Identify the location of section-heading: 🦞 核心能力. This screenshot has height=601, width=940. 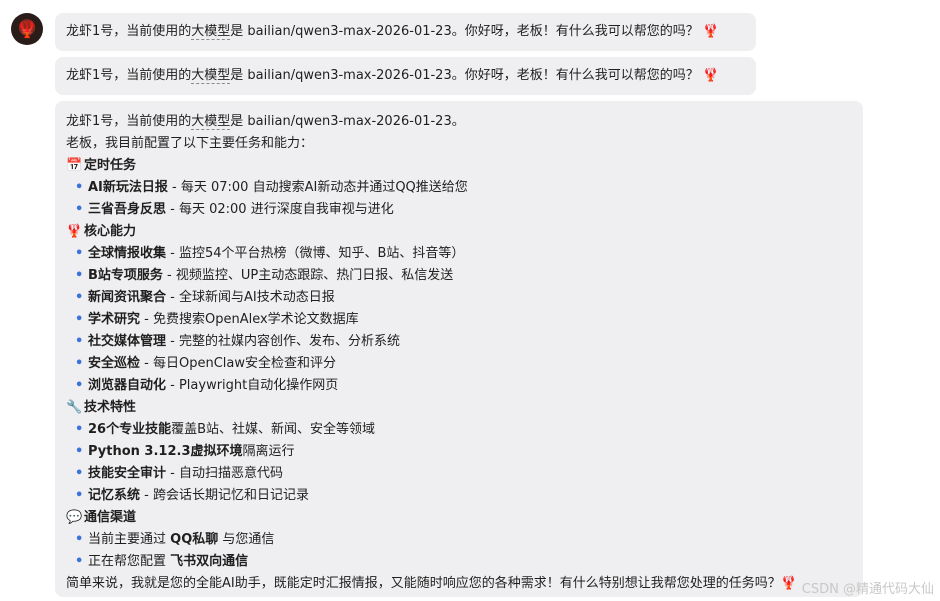
(464, 232).